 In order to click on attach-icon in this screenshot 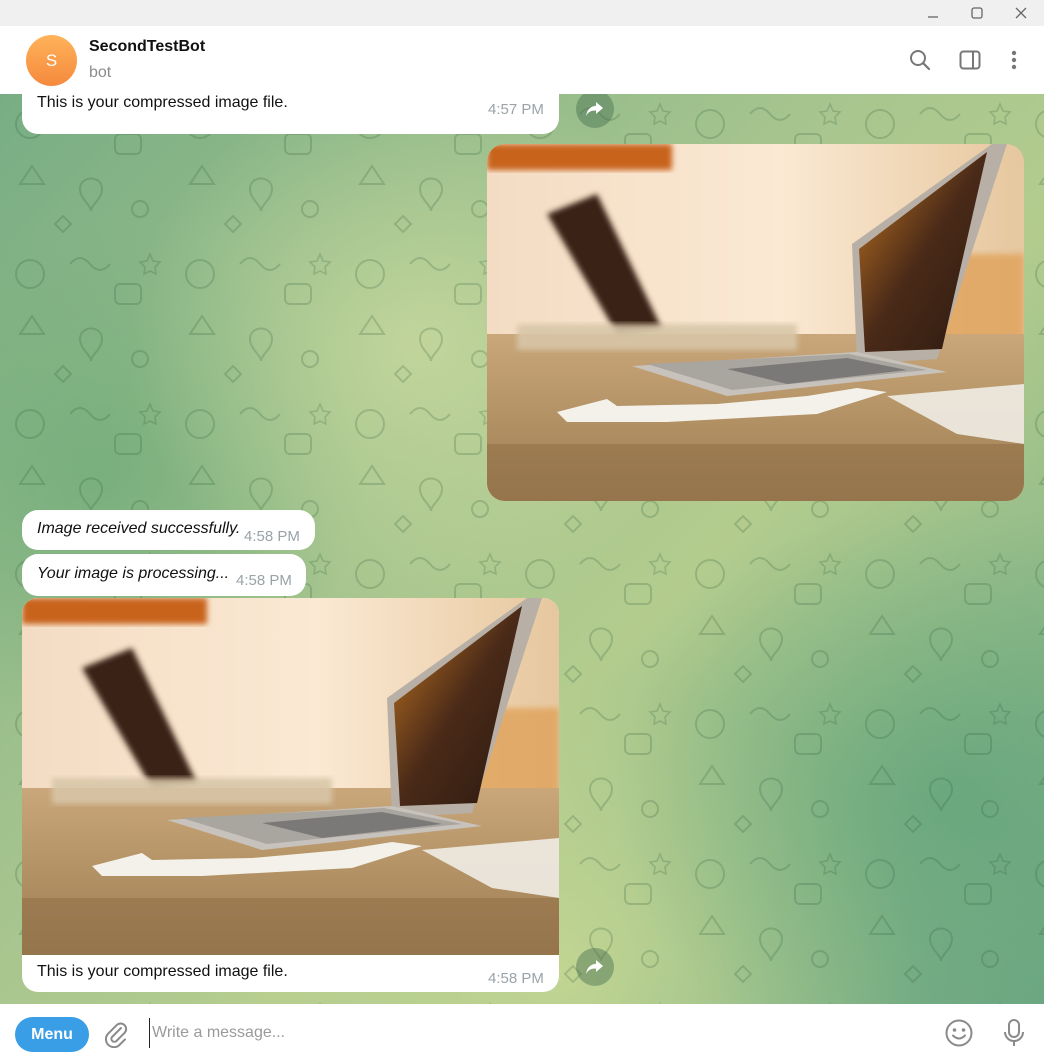, I will do `click(116, 1034)`.